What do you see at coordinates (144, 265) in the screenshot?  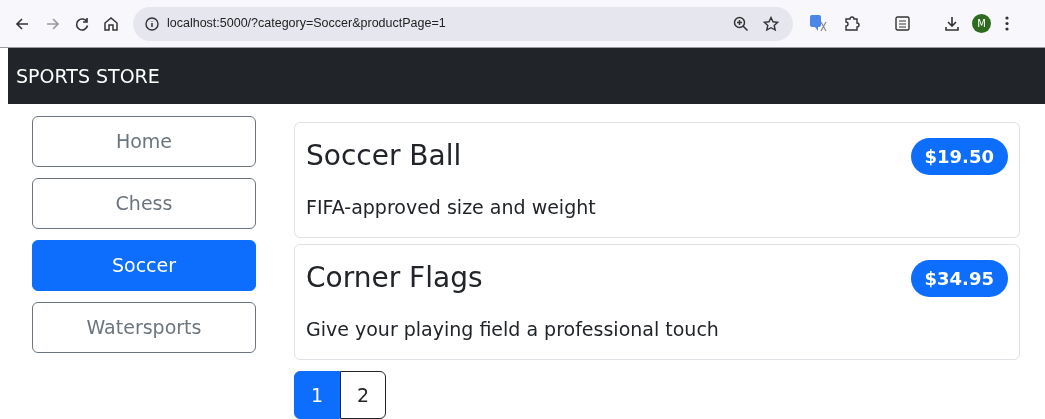 I see `category-button: Soccer` at bounding box center [144, 265].